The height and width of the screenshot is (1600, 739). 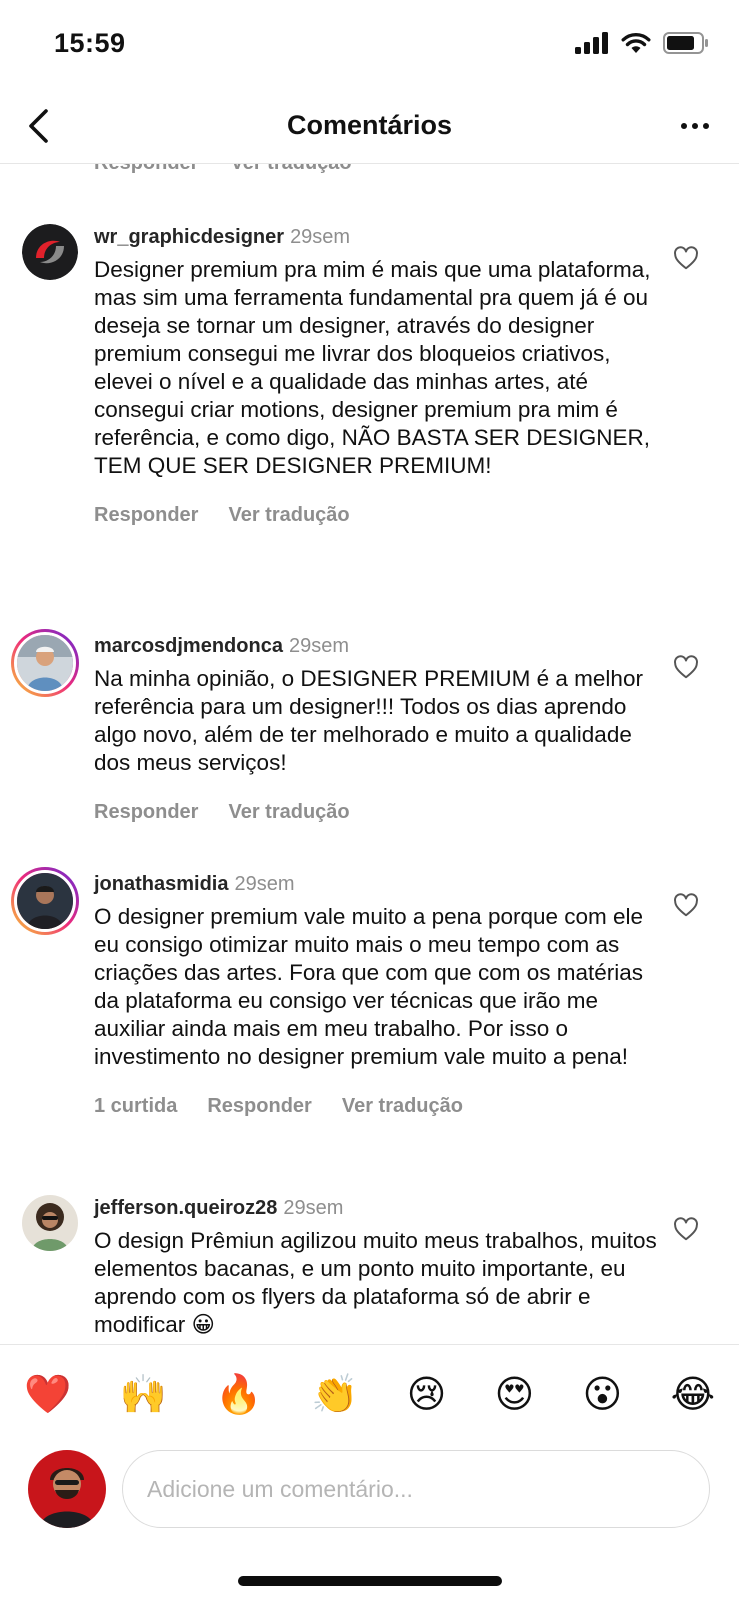 What do you see at coordinates (185, 1208) in the screenshot?
I see `comment-username: jefferson.queiroz28` at bounding box center [185, 1208].